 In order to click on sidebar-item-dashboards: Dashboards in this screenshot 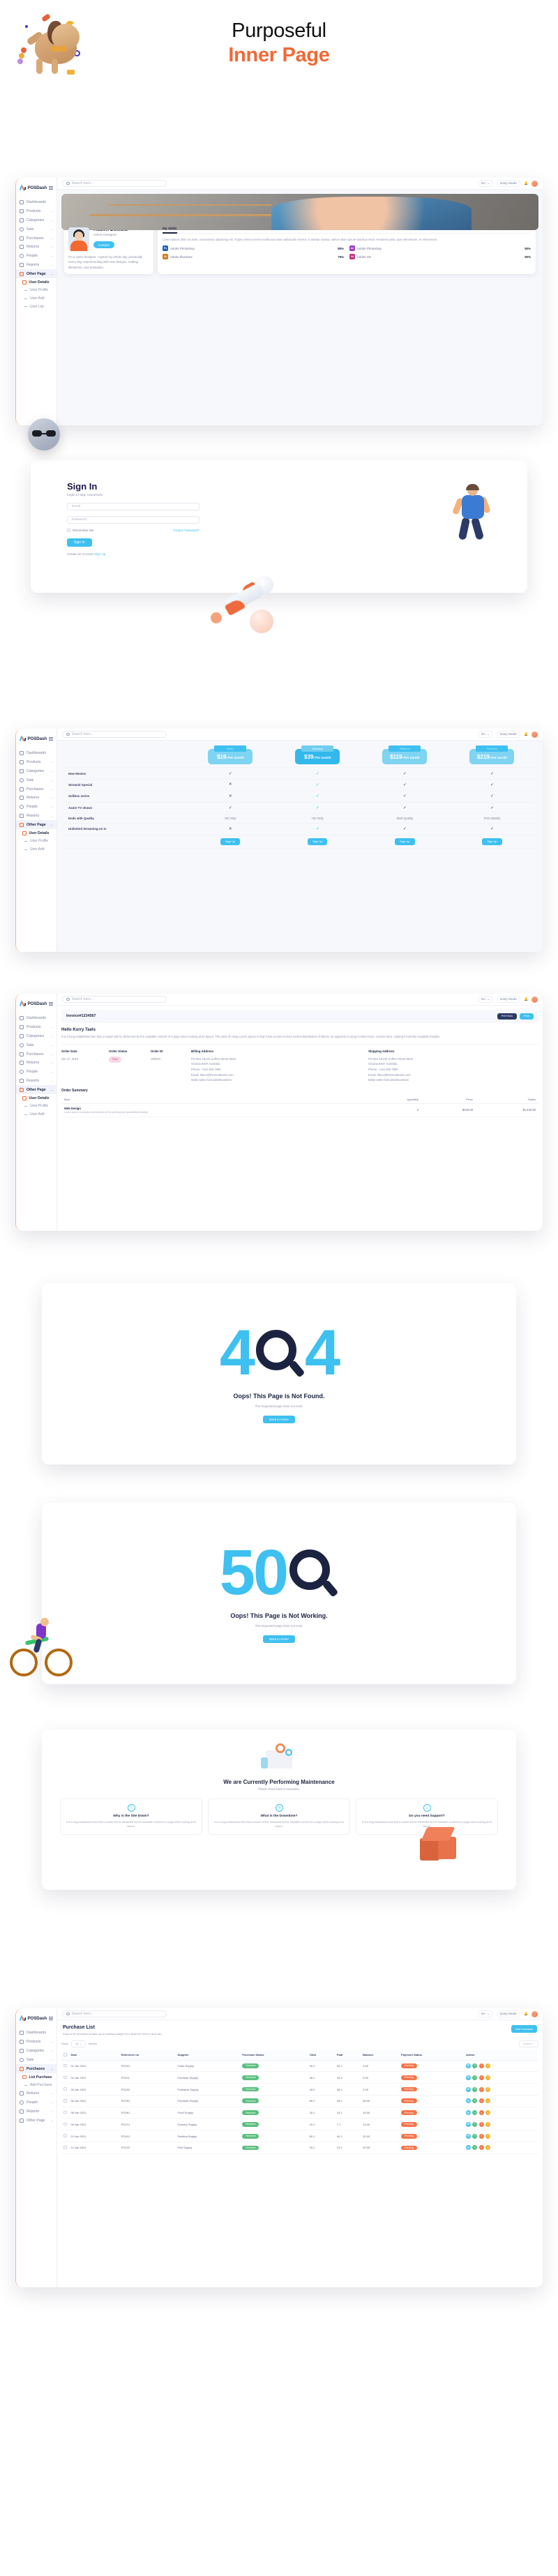, I will do `click(36, 753)`.